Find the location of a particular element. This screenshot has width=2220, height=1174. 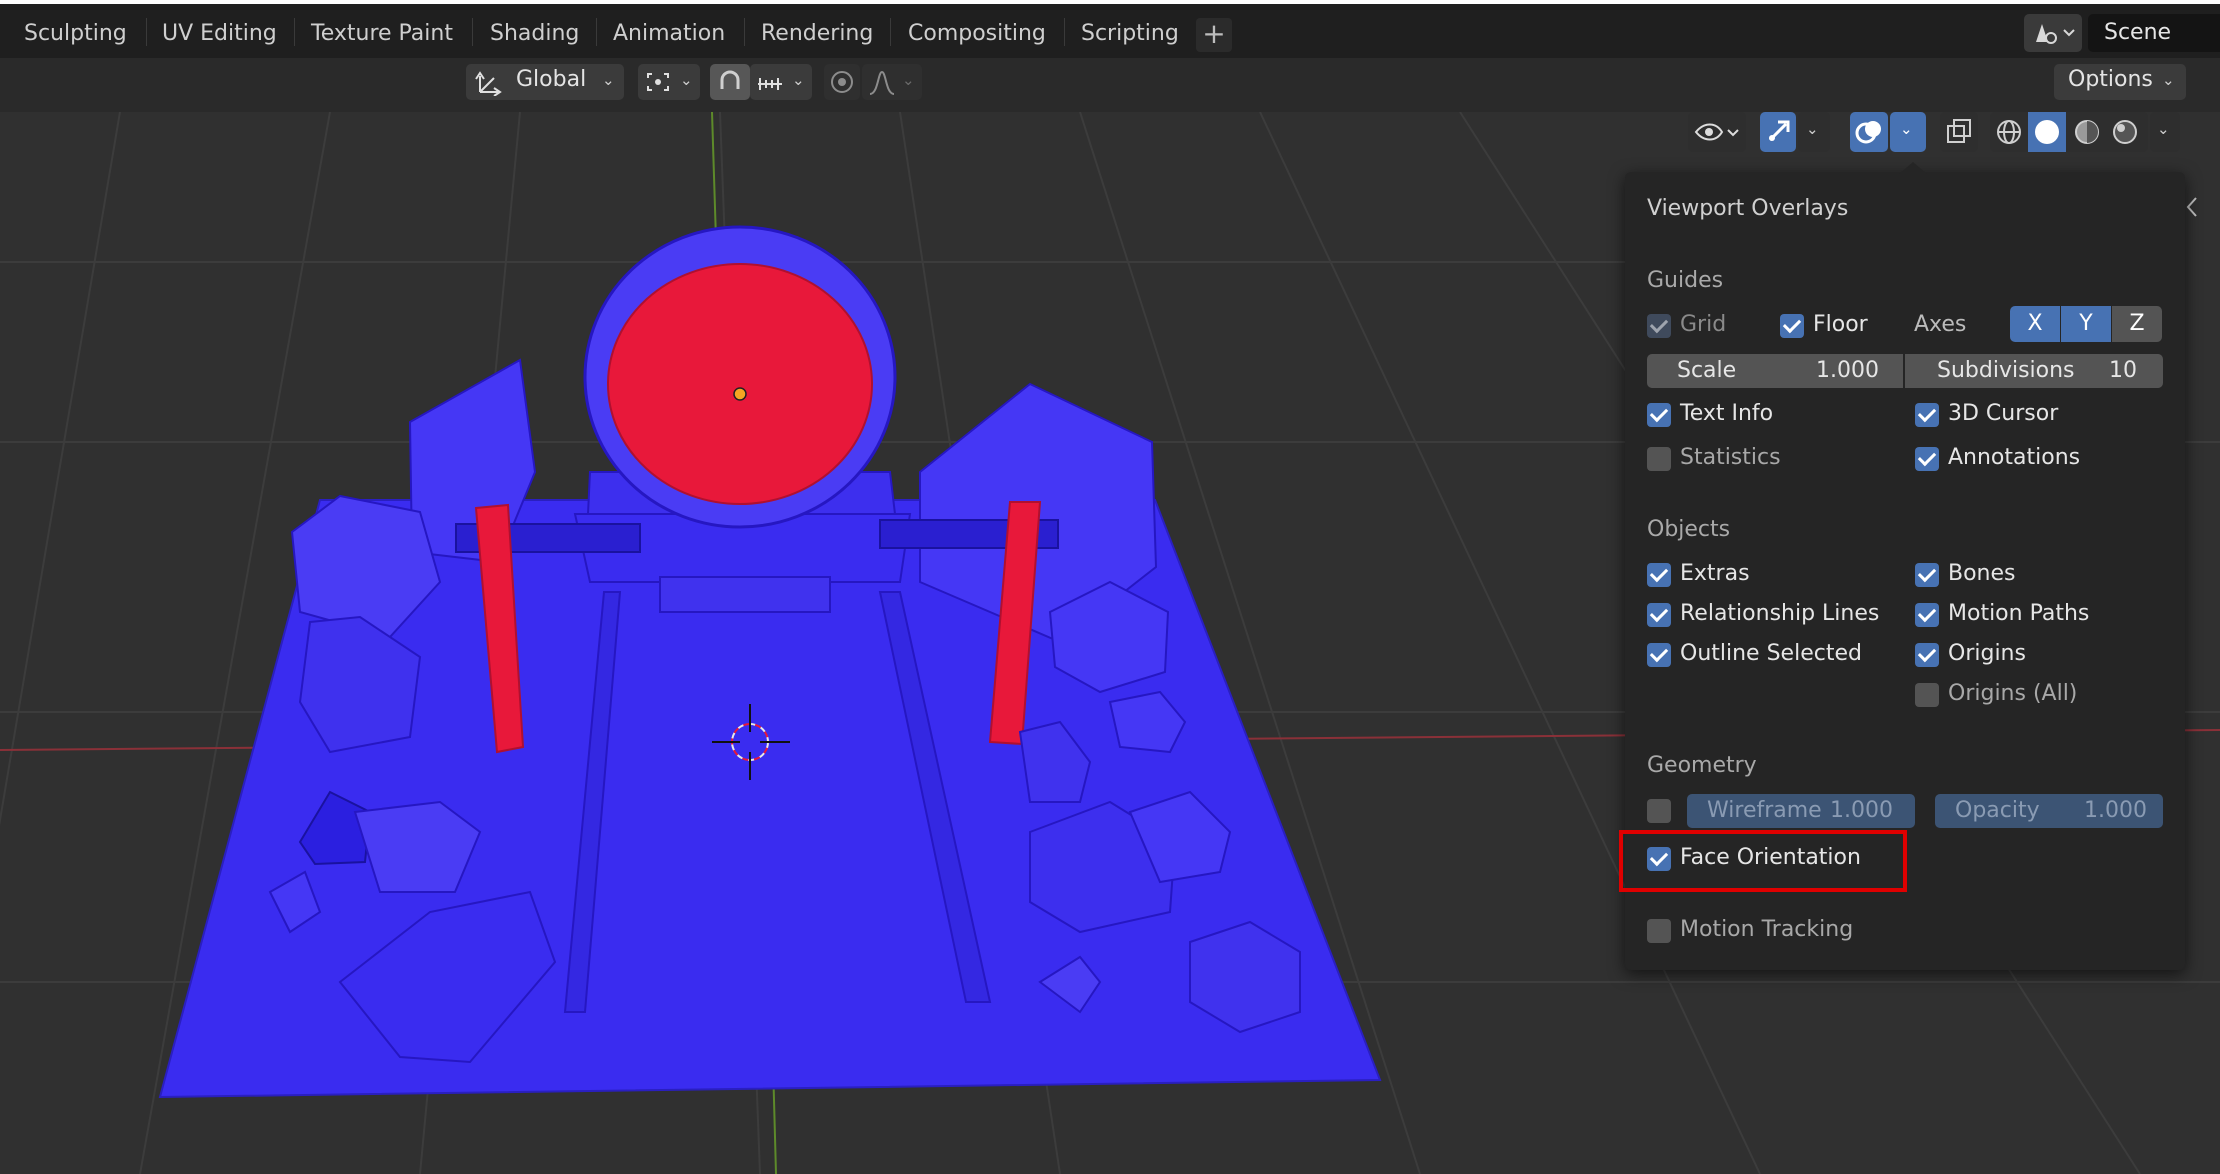

tab-sculpting: Sculpting is located at coordinates (75, 34).